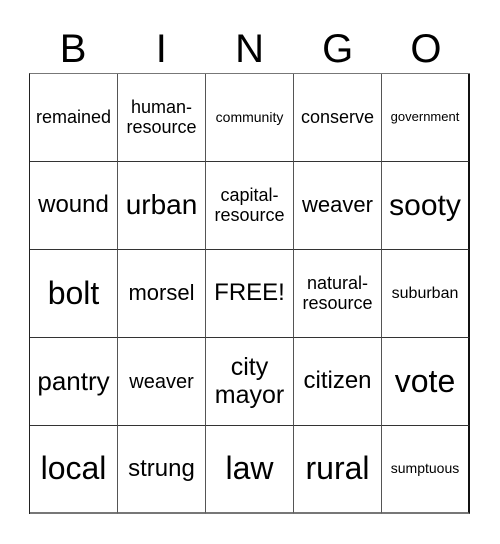  Describe the element at coordinates (74, 470) in the screenshot. I see `bingo-cell: local` at that location.